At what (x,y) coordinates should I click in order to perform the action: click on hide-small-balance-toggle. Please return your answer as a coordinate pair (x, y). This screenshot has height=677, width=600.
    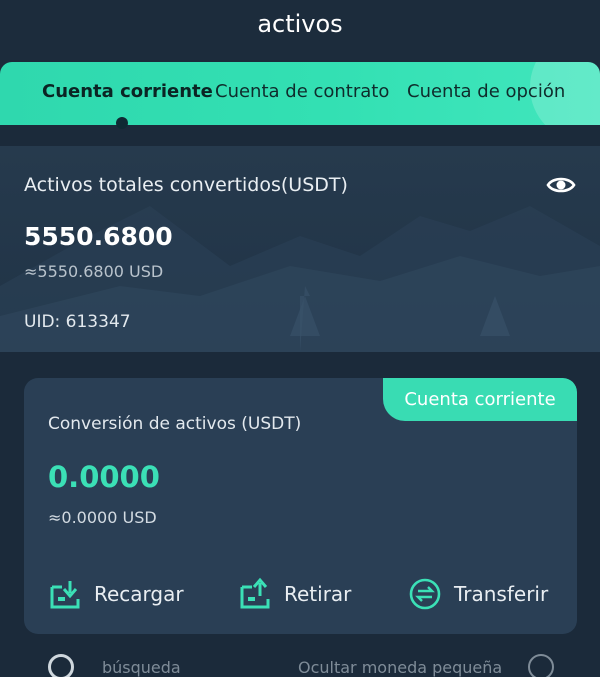
    Looking at the image, I should click on (541, 665).